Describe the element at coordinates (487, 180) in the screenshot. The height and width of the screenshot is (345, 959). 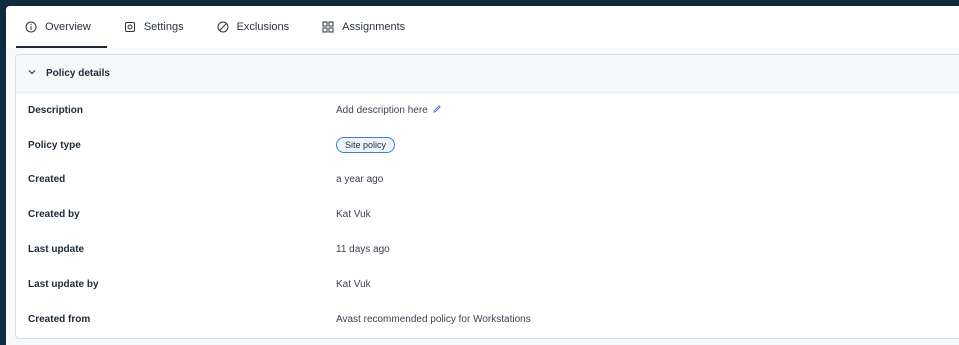
I see `detail-row-created: Created a year ago` at that location.